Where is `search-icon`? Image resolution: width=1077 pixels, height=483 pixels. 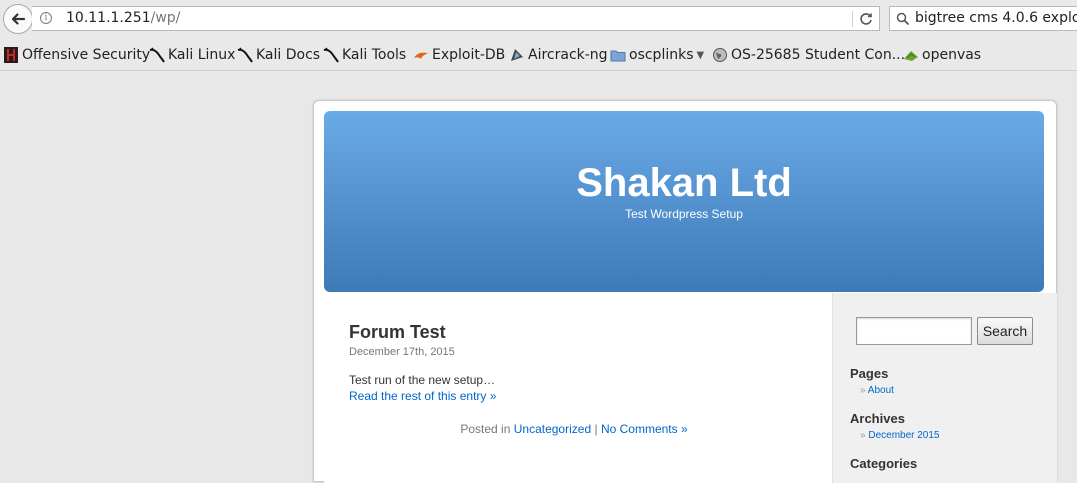 search-icon is located at coordinates (903, 19).